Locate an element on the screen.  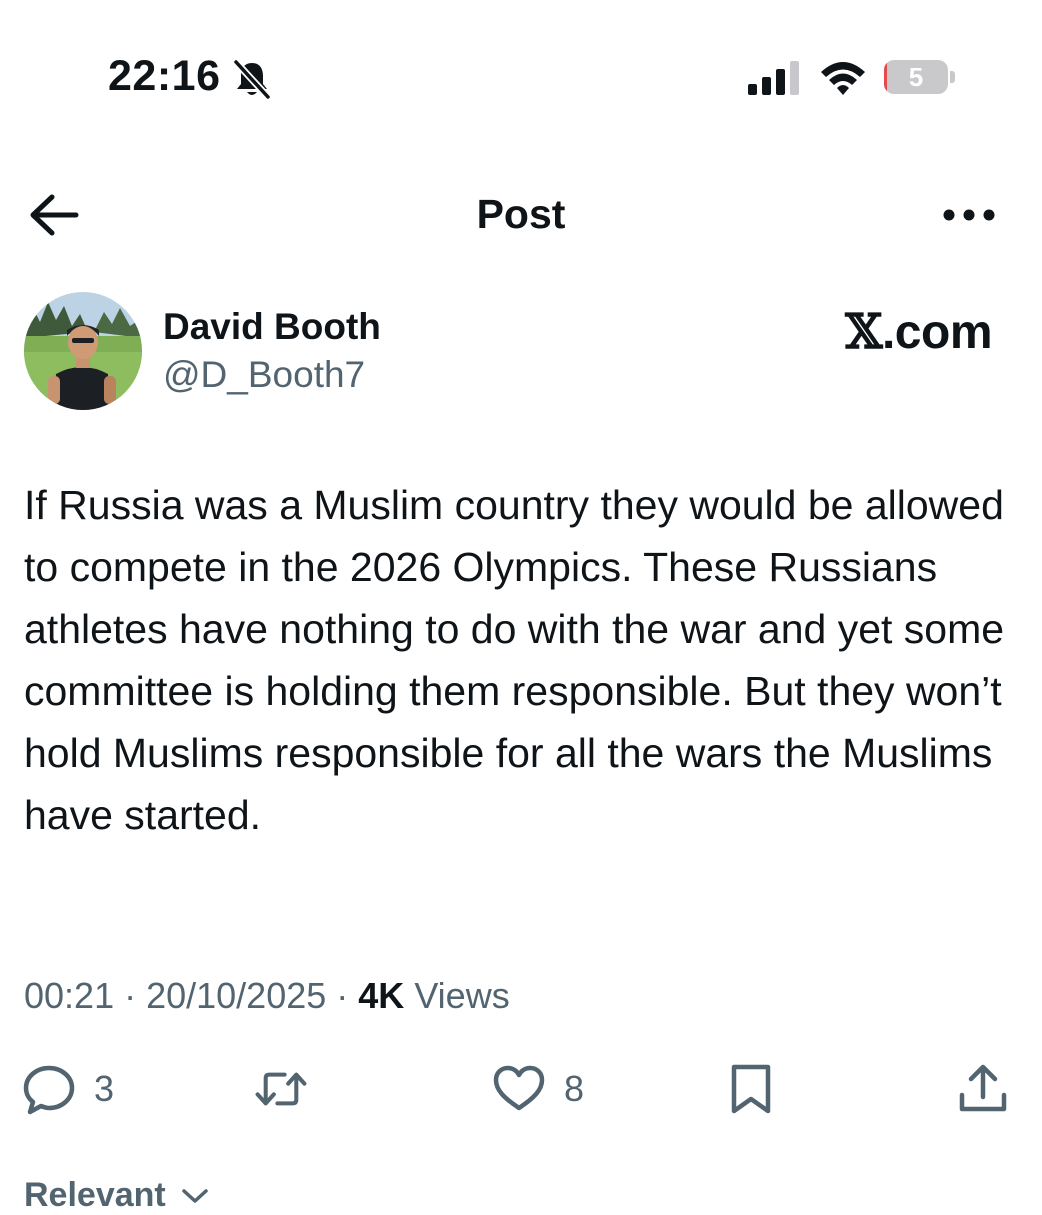
x-com-logo: 𝕏.com is located at coordinates (918, 332).